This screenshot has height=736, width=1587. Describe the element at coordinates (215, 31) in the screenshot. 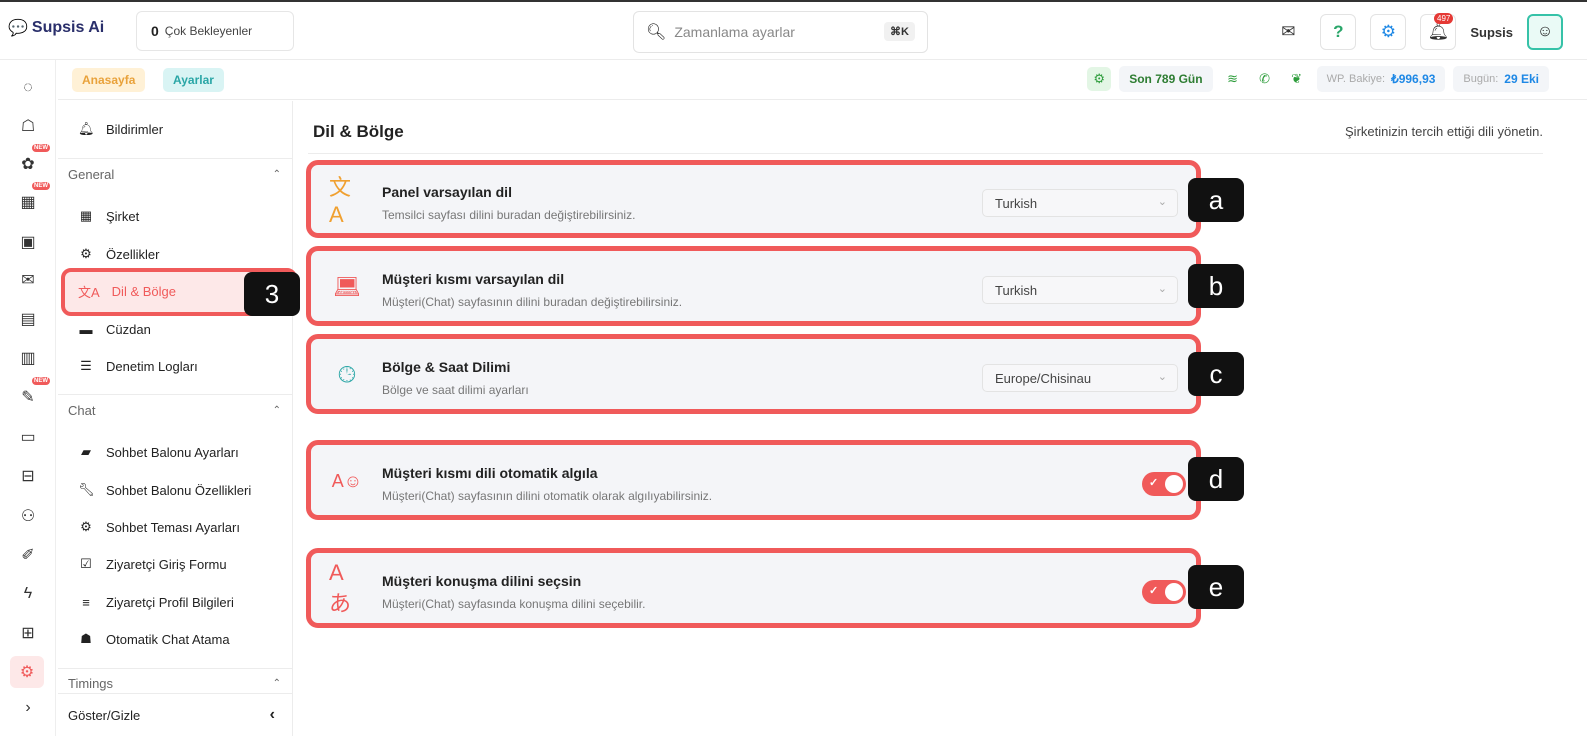

I see `pending-chats-widget: 0 Çok Bekleyenler` at that location.